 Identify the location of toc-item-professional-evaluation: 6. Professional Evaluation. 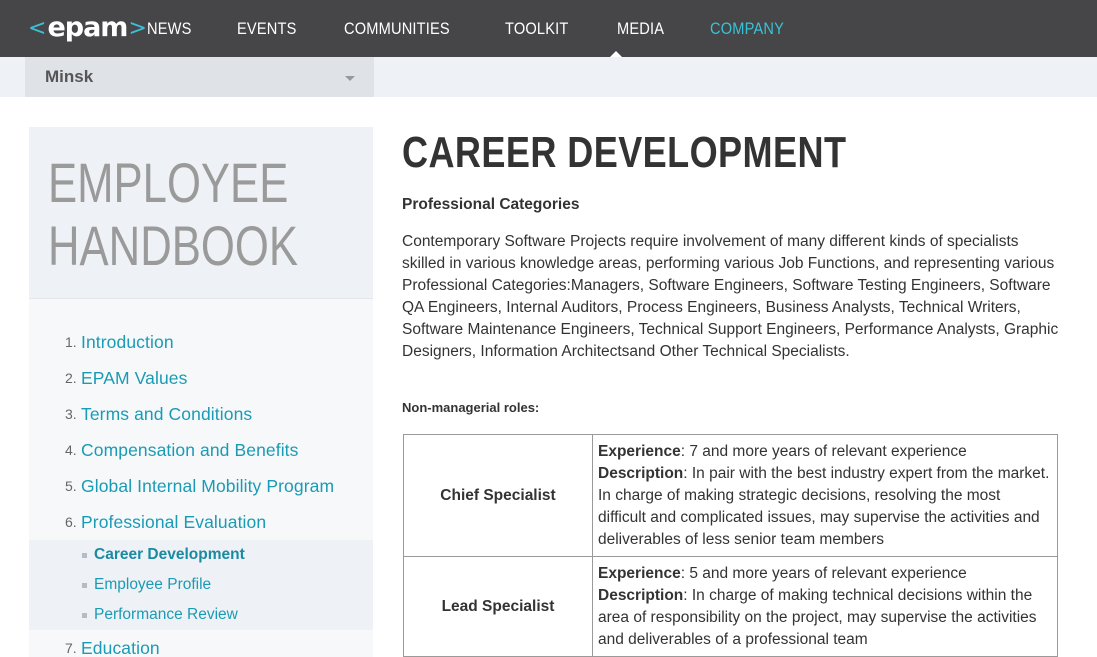
(165, 522).